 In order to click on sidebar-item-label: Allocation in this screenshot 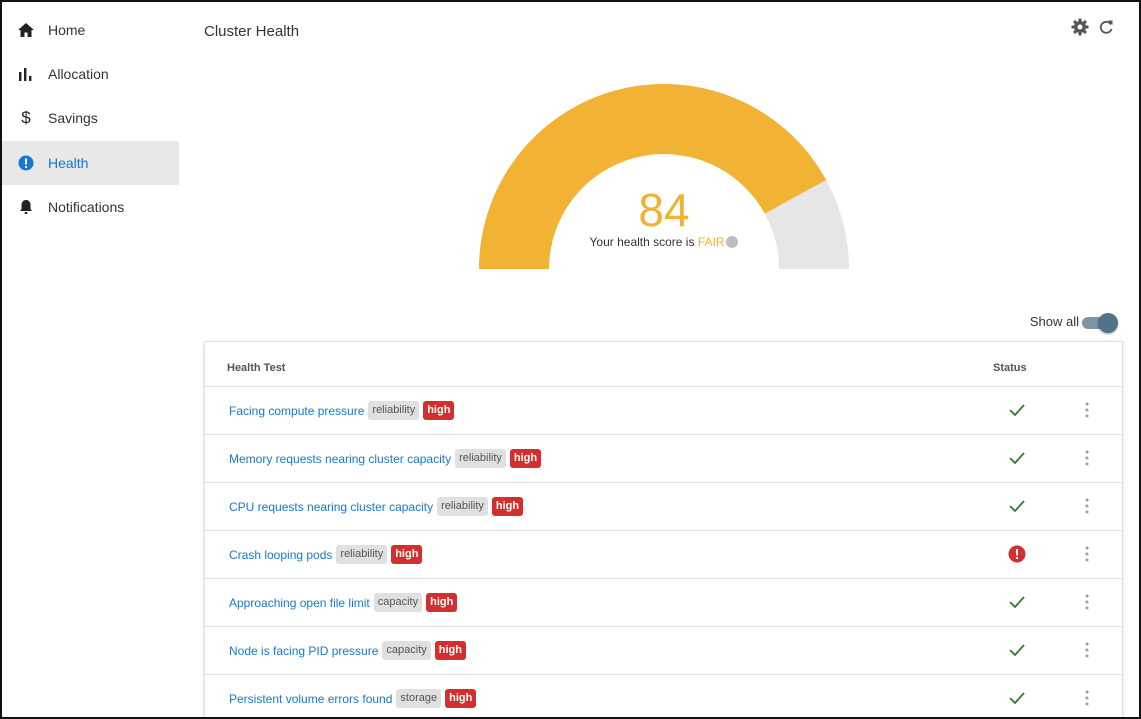, I will do `click(78, 74)`.